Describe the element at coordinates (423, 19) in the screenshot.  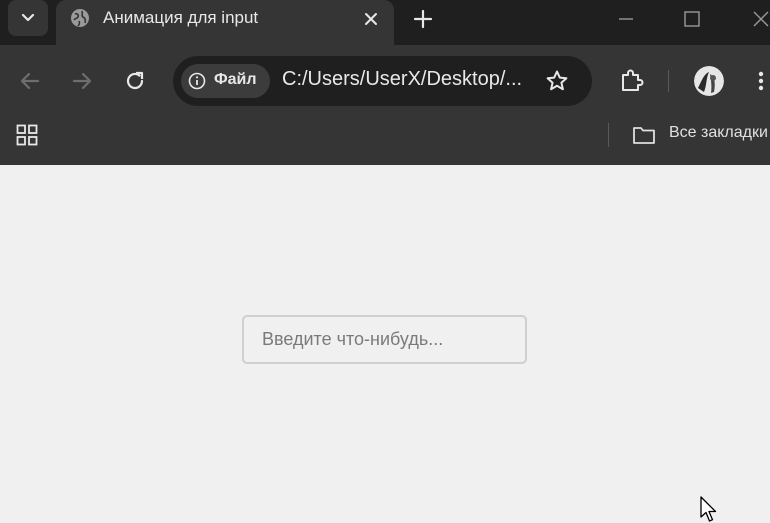
I see `plus-icon` at that location.